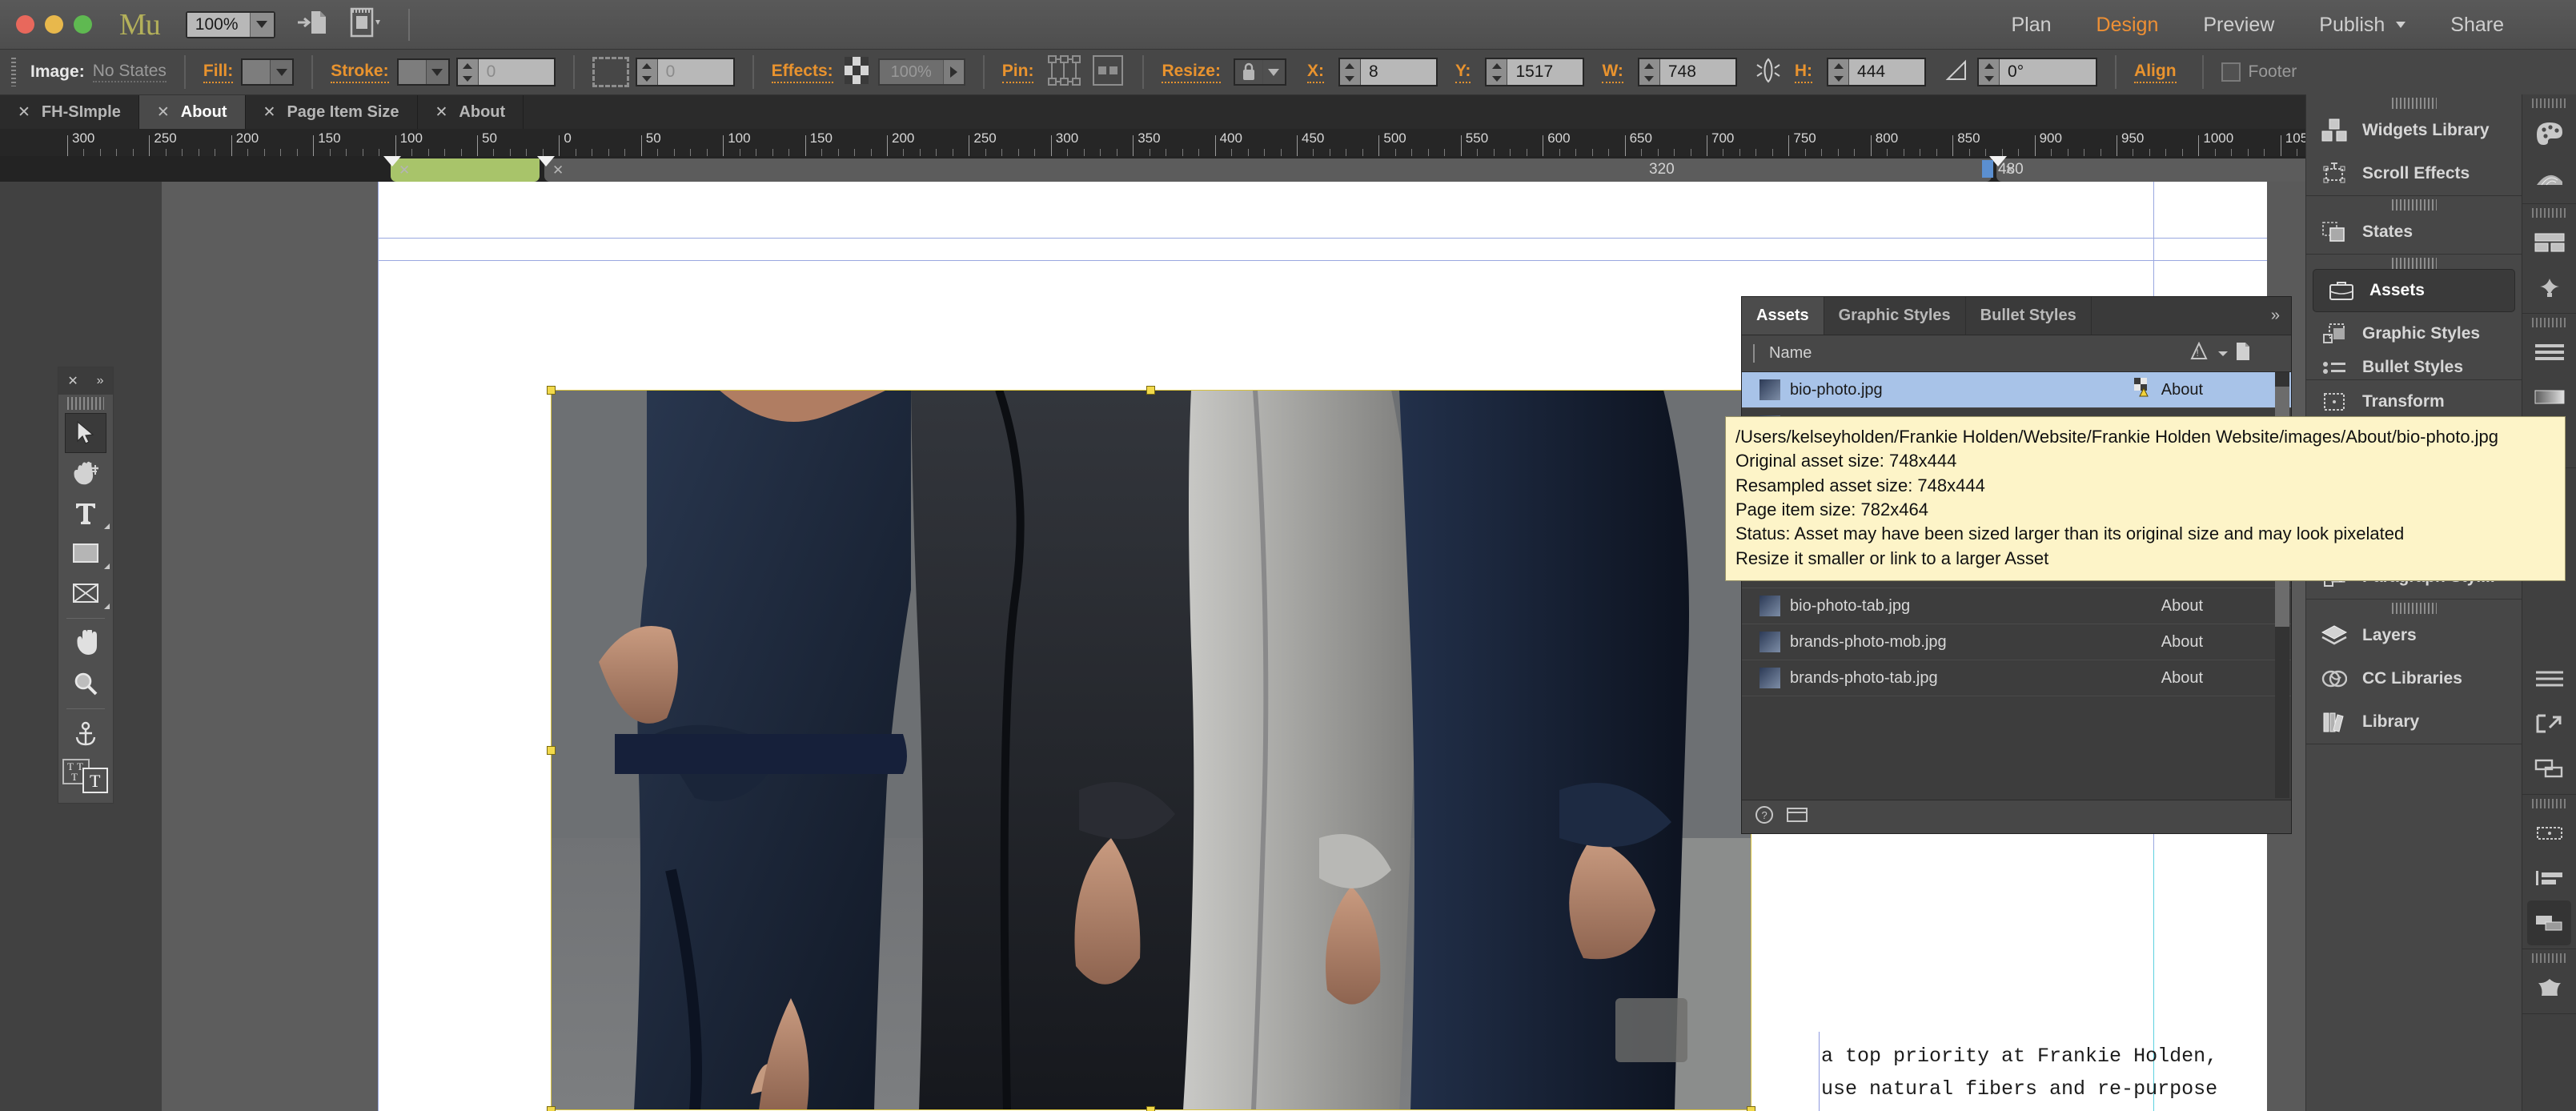  I want to click on effects-checker-icon, so click(857, 72).